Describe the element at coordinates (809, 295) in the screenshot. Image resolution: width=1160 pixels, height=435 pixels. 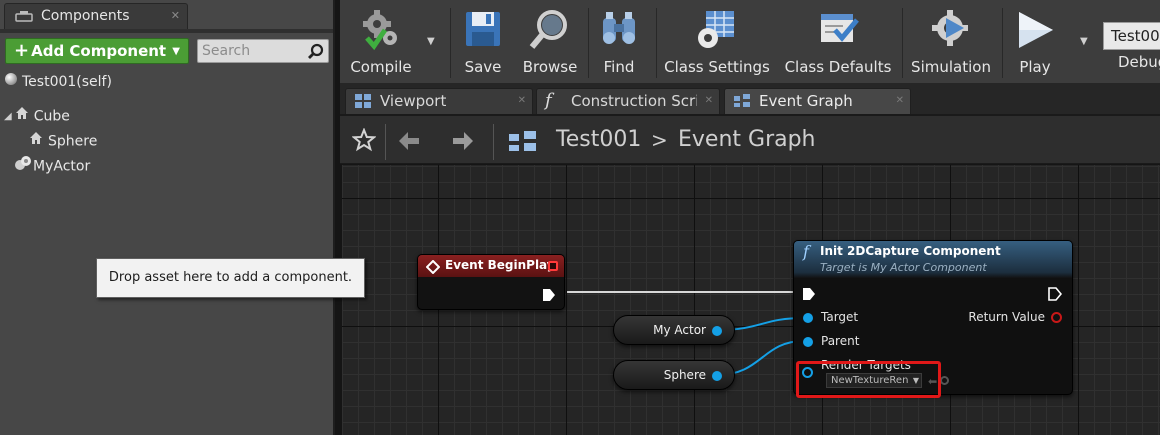
I see `exec-in-pin` at that location.